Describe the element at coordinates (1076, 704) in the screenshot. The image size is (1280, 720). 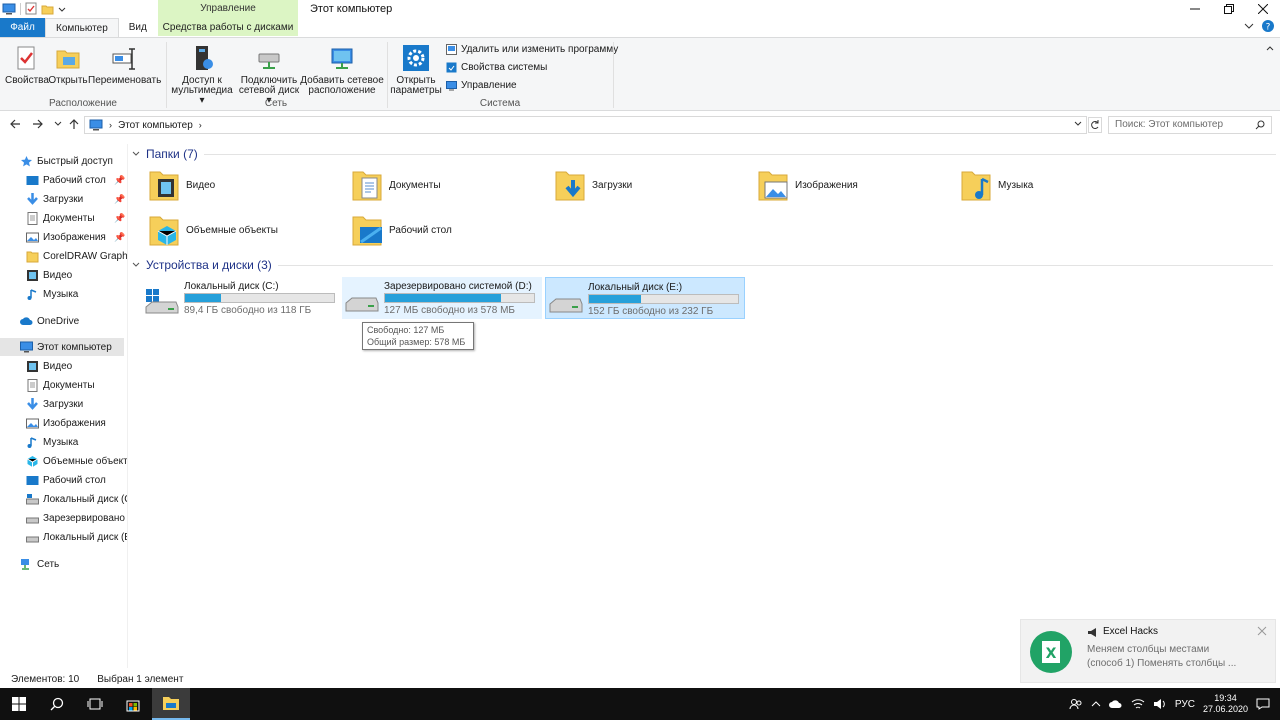
I see `people-icon` at that location.